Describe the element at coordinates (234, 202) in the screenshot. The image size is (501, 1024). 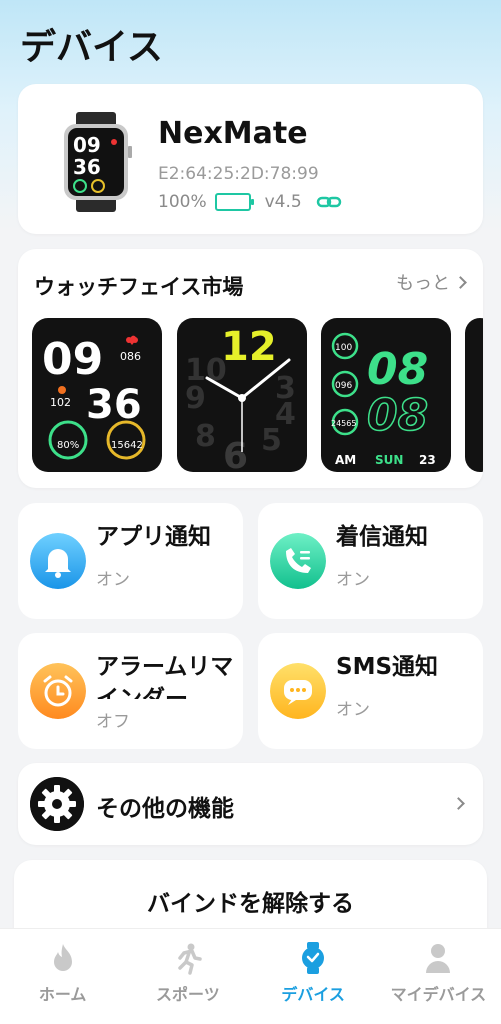
I see `battery-icon` at that location.